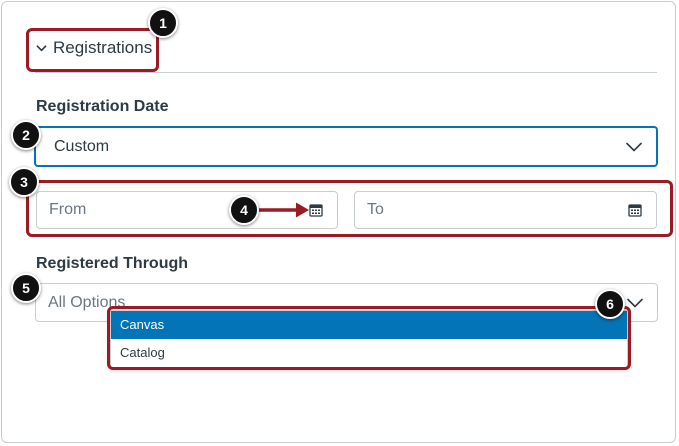 The width and height of the screenshot is (679, 446). I want to click on registration-date-value: Custom, so click(82, 146).